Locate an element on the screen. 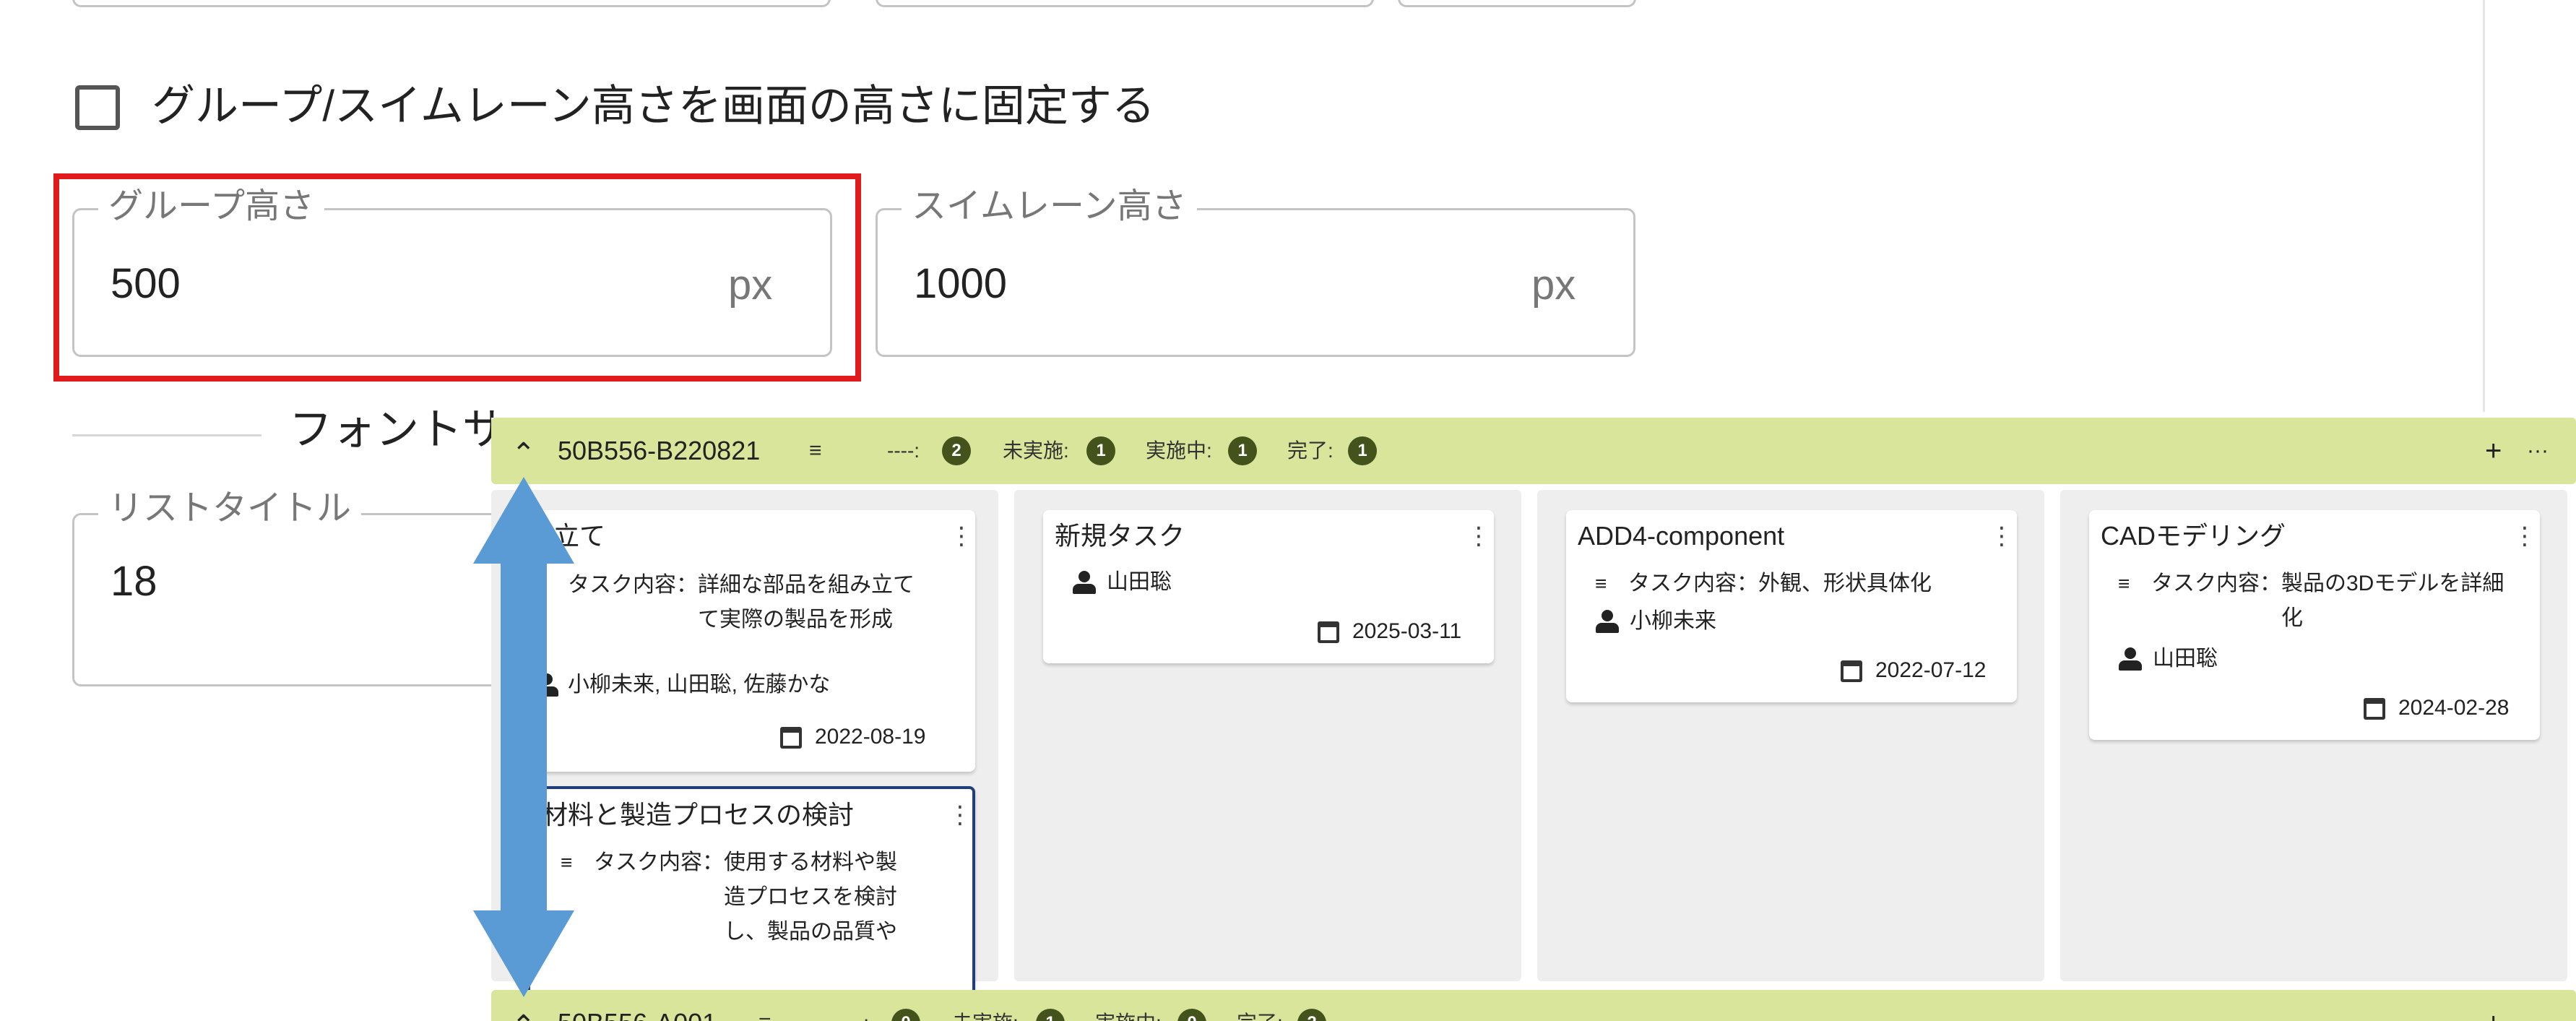  swimlane-height-field: 1000 px is located at coordinates (1255, 282).